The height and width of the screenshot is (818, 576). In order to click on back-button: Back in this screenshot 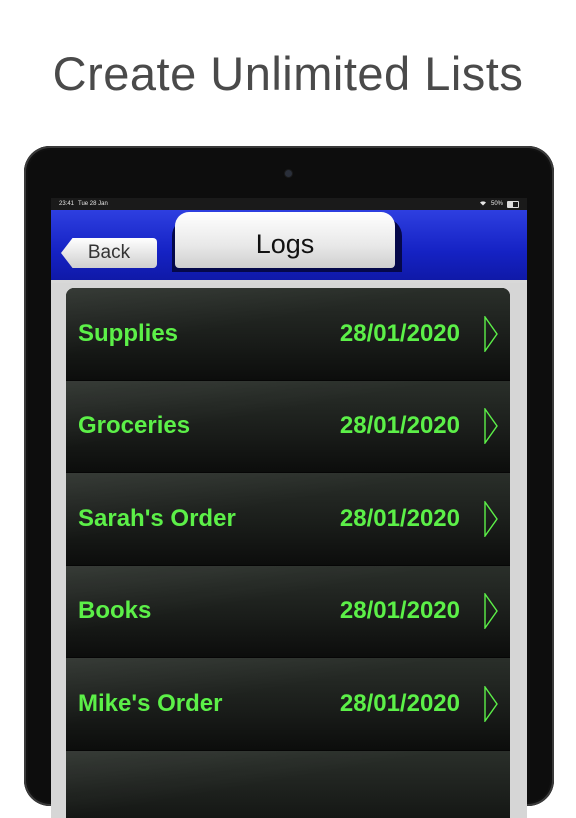, I will do `click(109, 253)`.